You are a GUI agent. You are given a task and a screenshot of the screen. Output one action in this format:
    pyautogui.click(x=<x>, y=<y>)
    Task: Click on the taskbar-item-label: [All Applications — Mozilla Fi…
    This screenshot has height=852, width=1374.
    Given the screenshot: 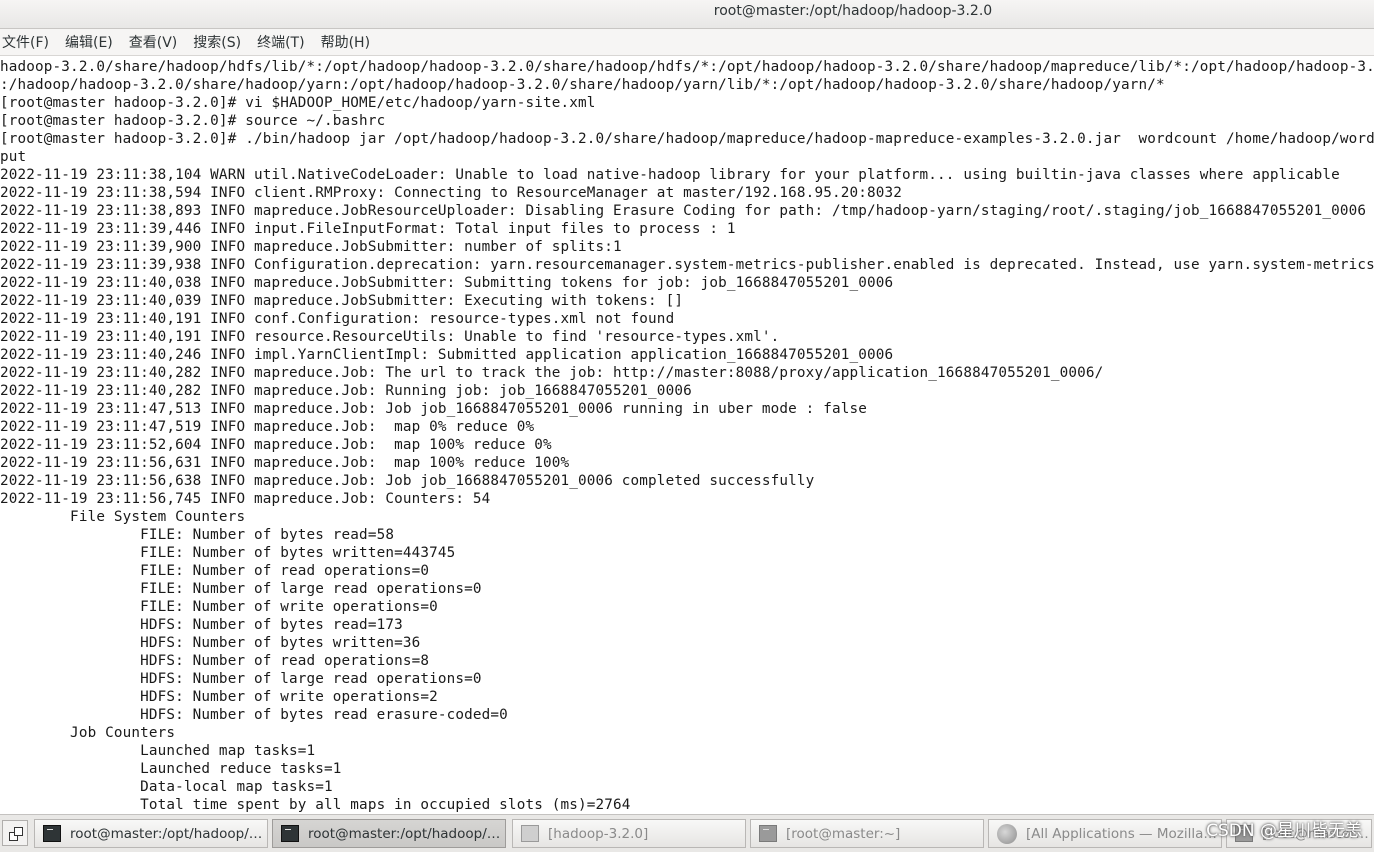 What is the action you would take?
    pyautogui.click(x=1123, y=833)
    